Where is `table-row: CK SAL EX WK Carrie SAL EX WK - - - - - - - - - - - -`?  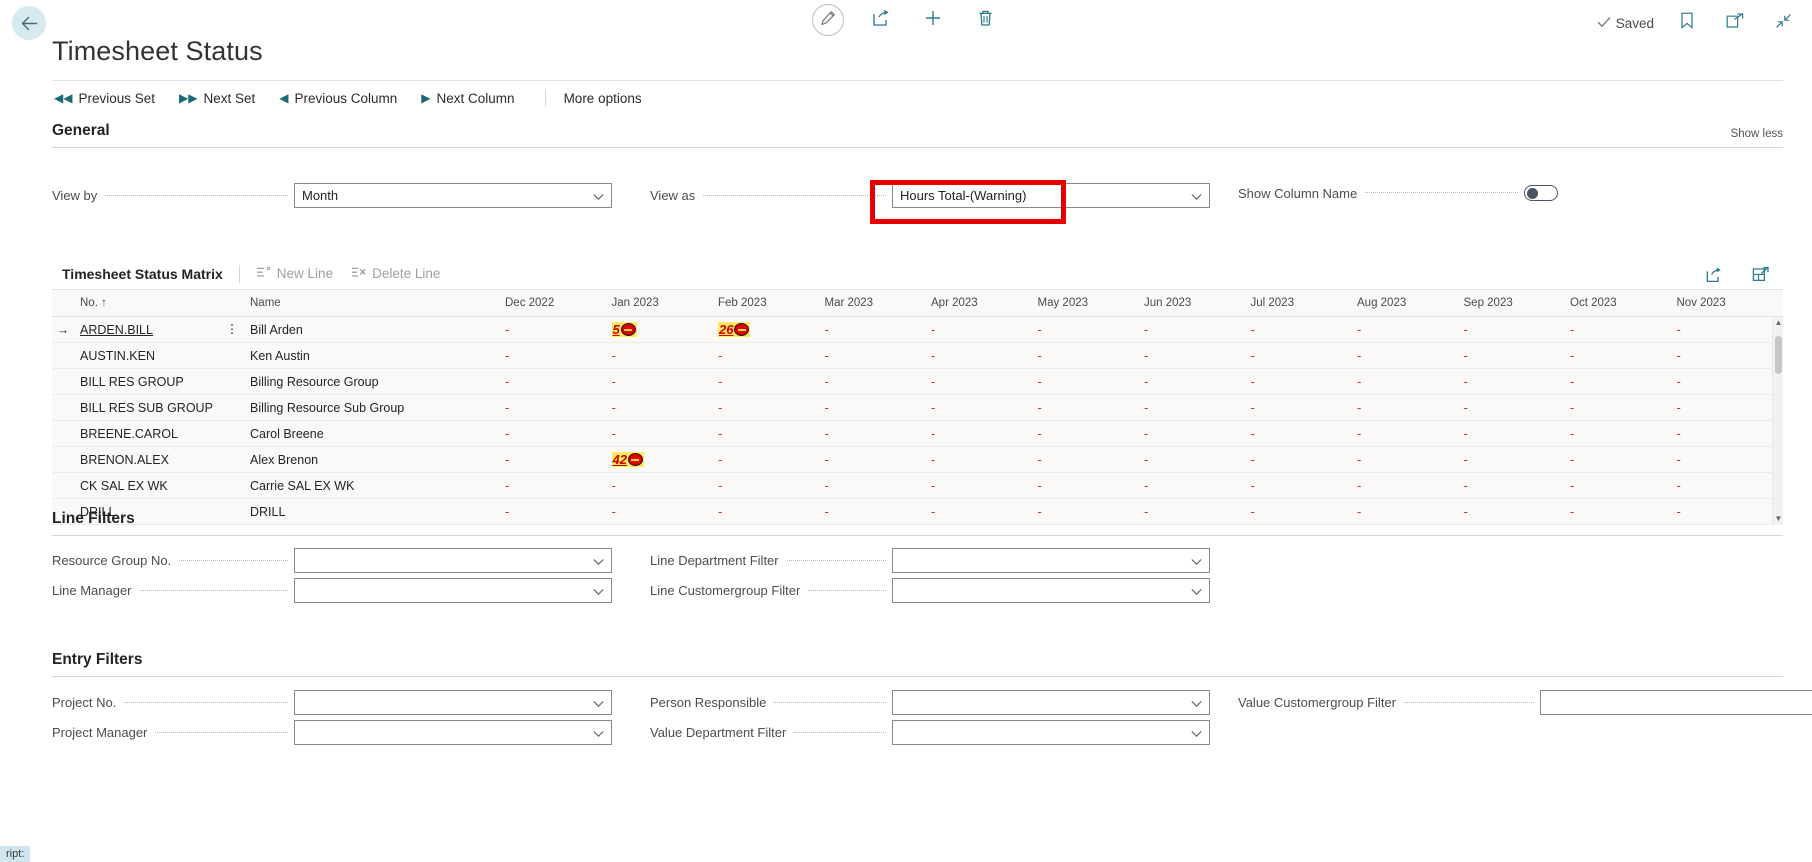 table-row: CK SAL EX WK Carrie SAL EX WK - - - - - - - - - - - - is located at coordinates (917, 485).